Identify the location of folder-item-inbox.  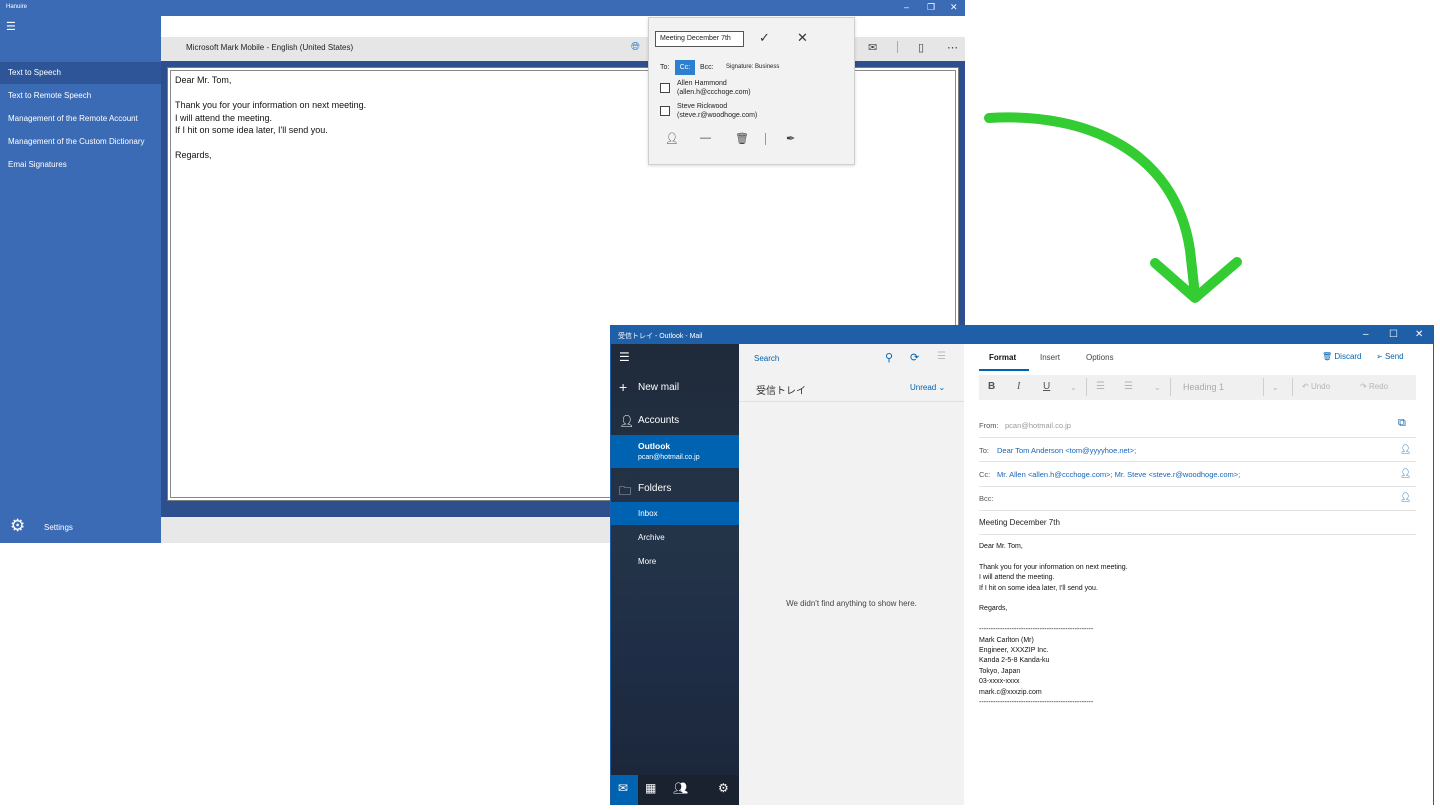
(675, 513).